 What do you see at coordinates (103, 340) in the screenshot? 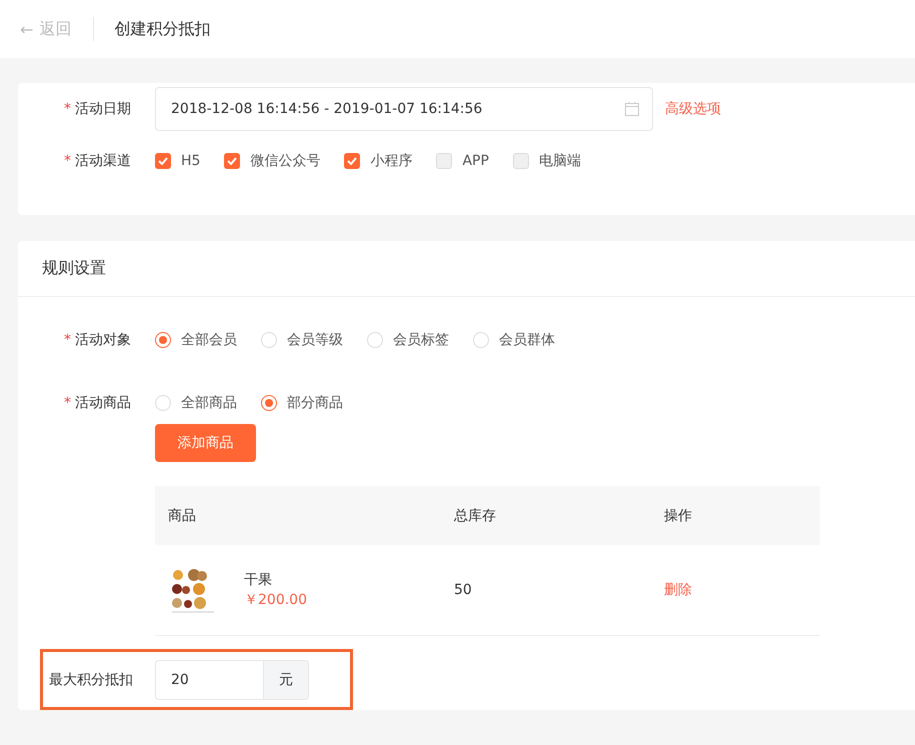
I see `field-label: 活动对象` at bounding box center [103, 340].